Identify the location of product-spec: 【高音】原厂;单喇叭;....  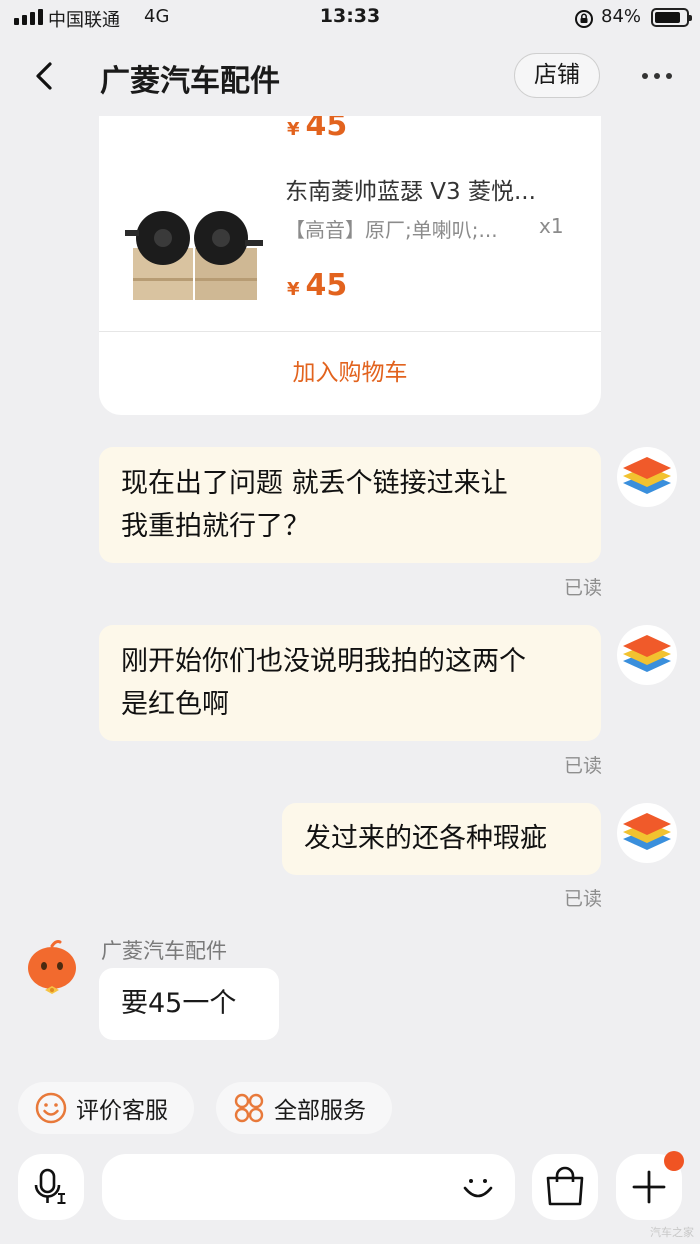
(391, 230).